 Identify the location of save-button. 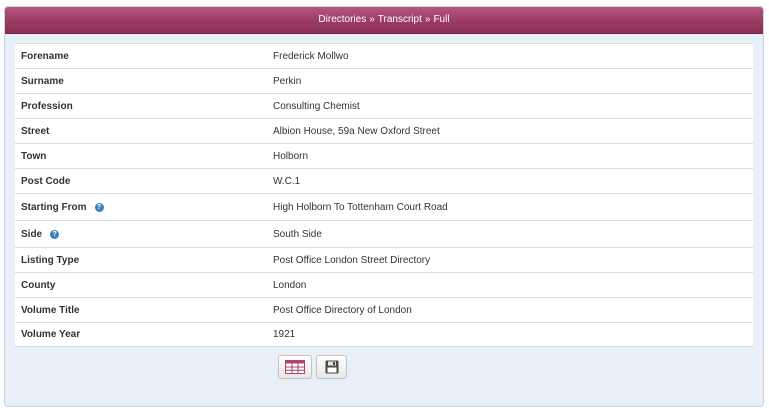
(331, 367).